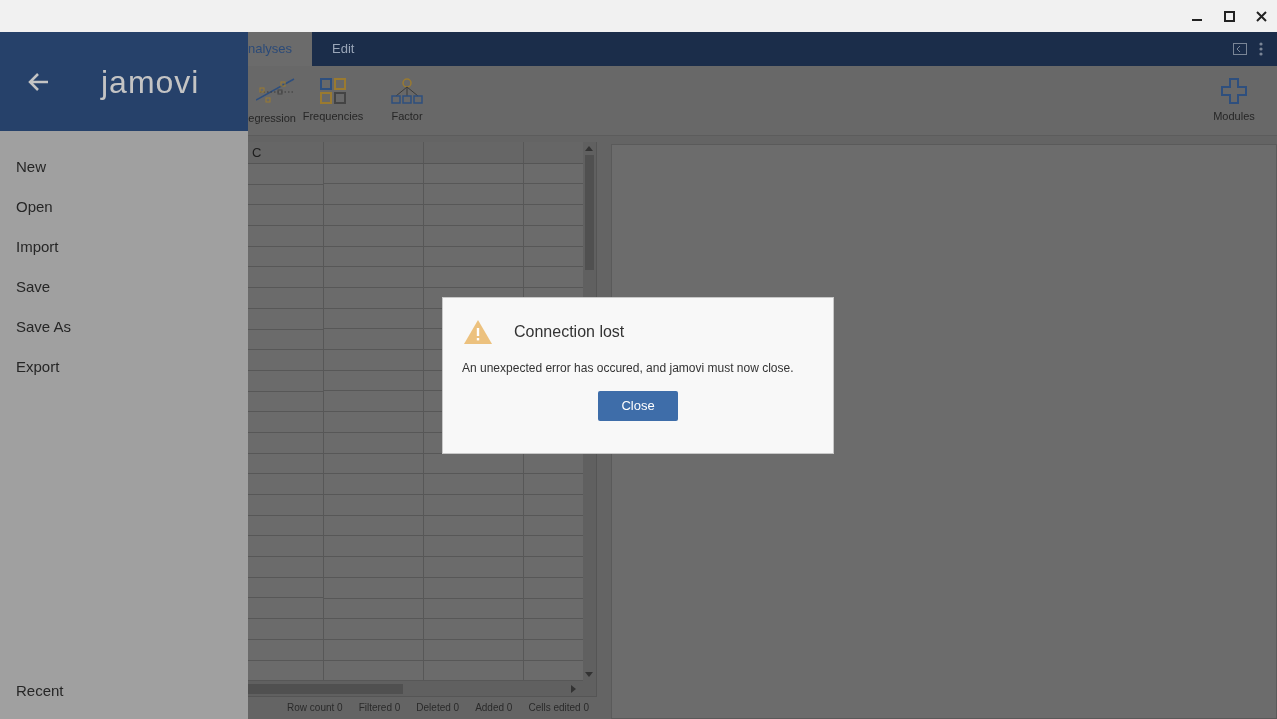  I want to click on dialog-title: Connection lost, so click(569, 332).